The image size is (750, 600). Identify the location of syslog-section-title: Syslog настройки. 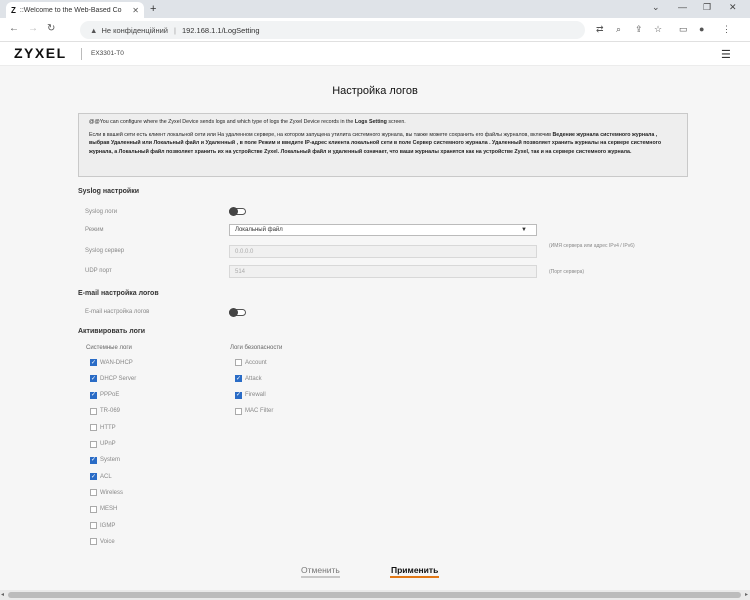
(109, 191).